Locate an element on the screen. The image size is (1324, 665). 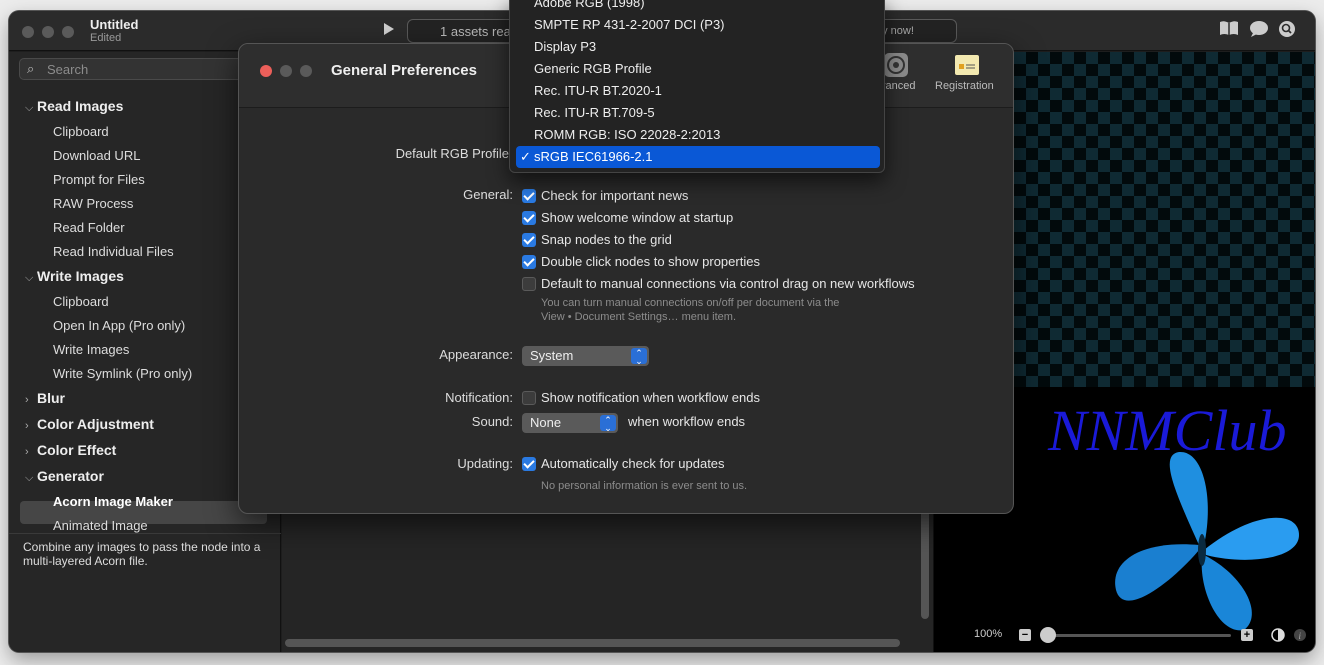
auto-update-checkbox is located at coordinates (529, 464).